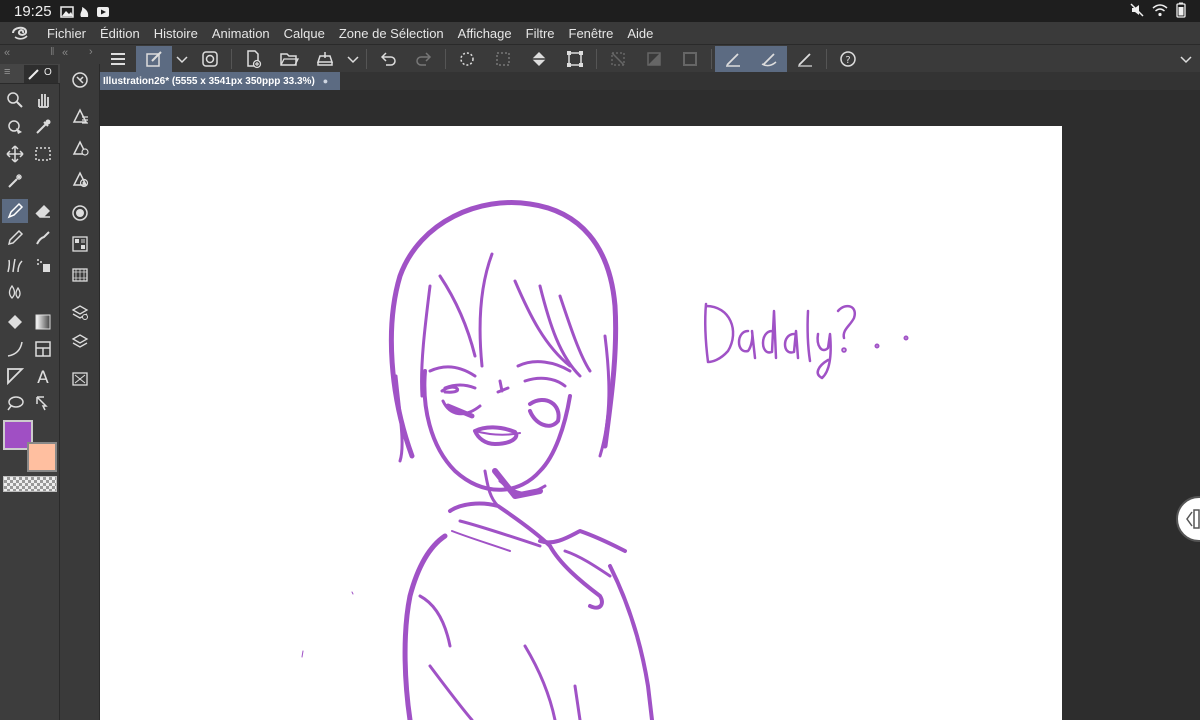 This screenshot has width=1200, height=720. What do you see at coordinates (15, 211) in the screenshot?
I see `pen-tool-icon` at bounding box center [15, 211].